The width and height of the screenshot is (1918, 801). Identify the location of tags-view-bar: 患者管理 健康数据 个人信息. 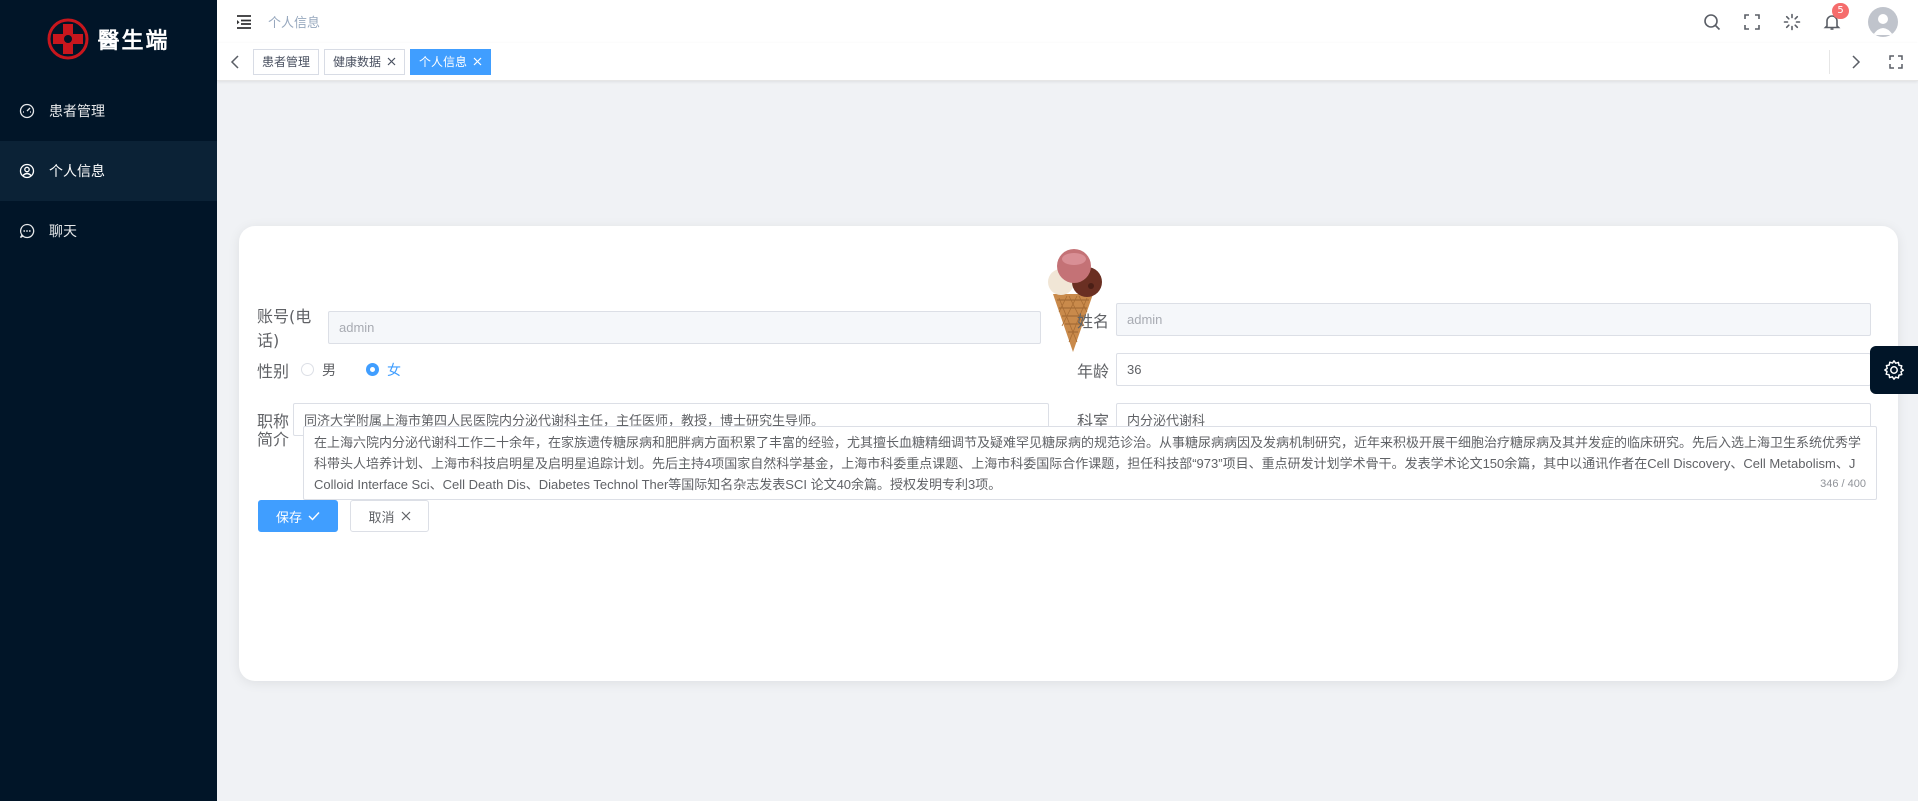
(1067, 62).